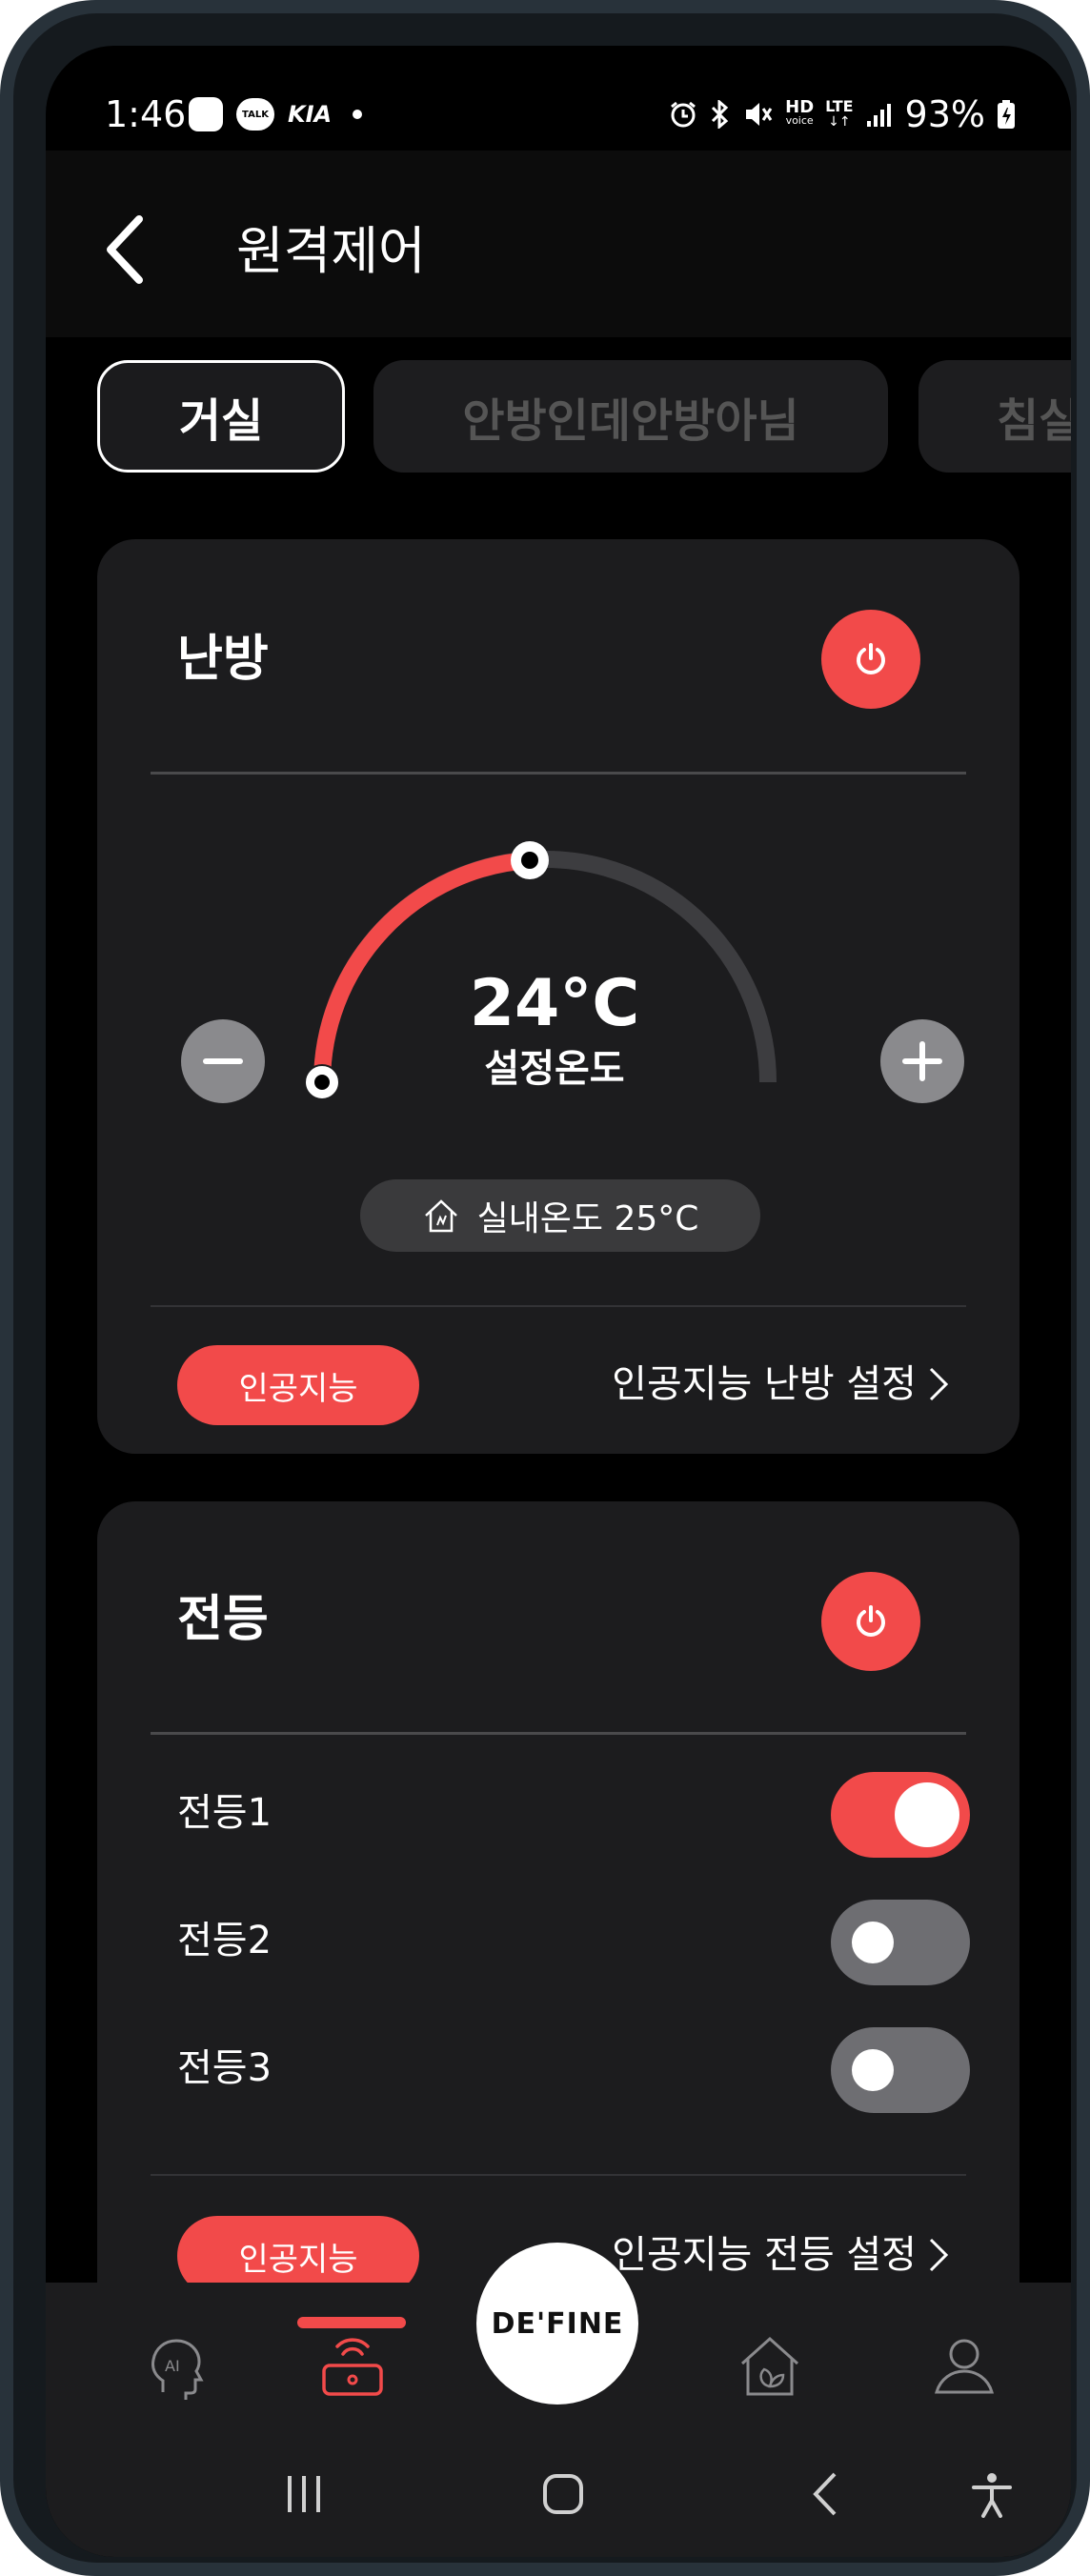 The height and width of the screenshot is (2576, 1090). I want to click on svg-text: AI, so click(173, 2366).